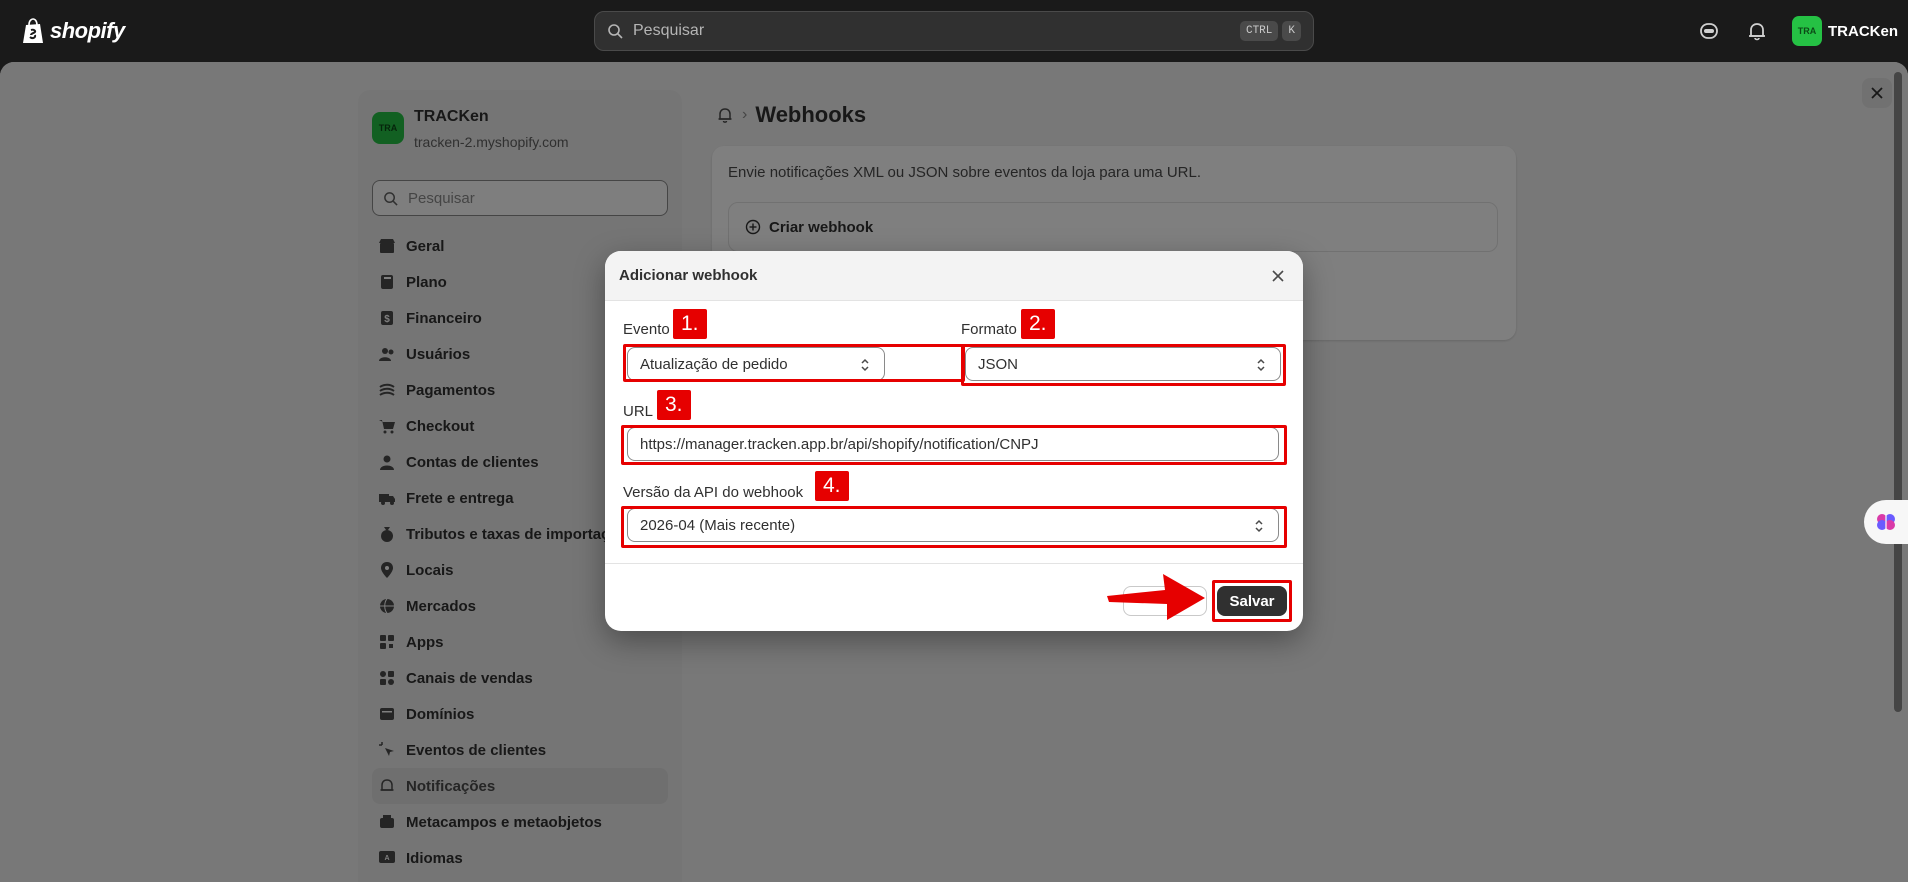 This screenshot has height=882, width=1908. What do you see at coordinates (615, 31) in the screenshot?
I see `search-icon` at bounding box center [615, 31].